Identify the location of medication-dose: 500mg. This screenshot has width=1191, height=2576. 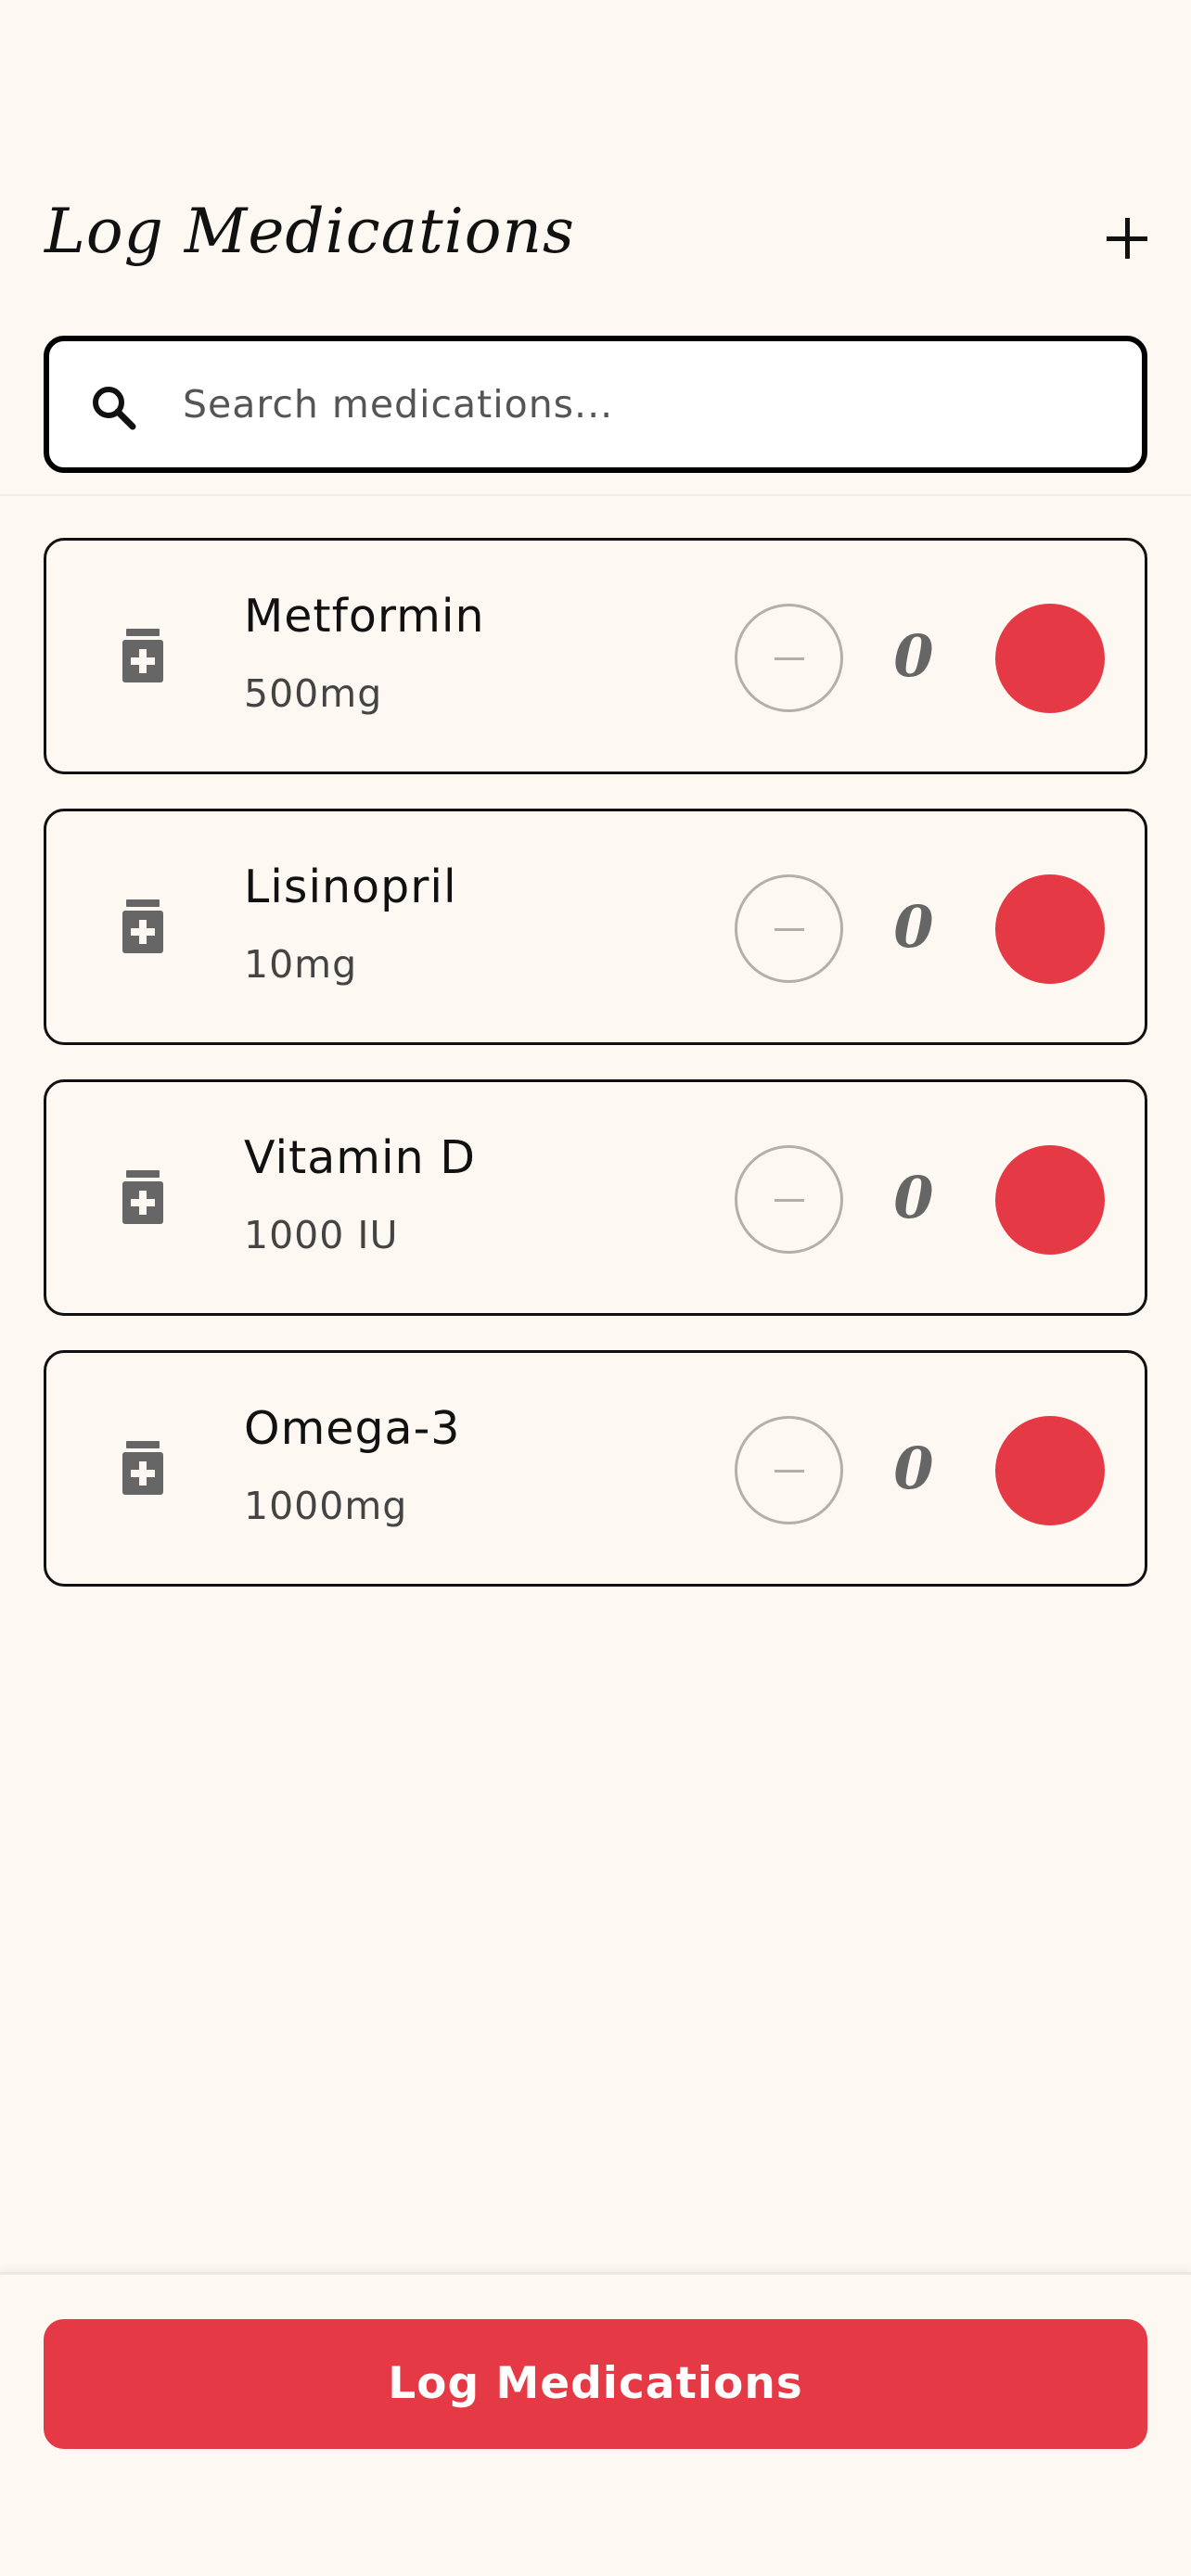
(313, 693).